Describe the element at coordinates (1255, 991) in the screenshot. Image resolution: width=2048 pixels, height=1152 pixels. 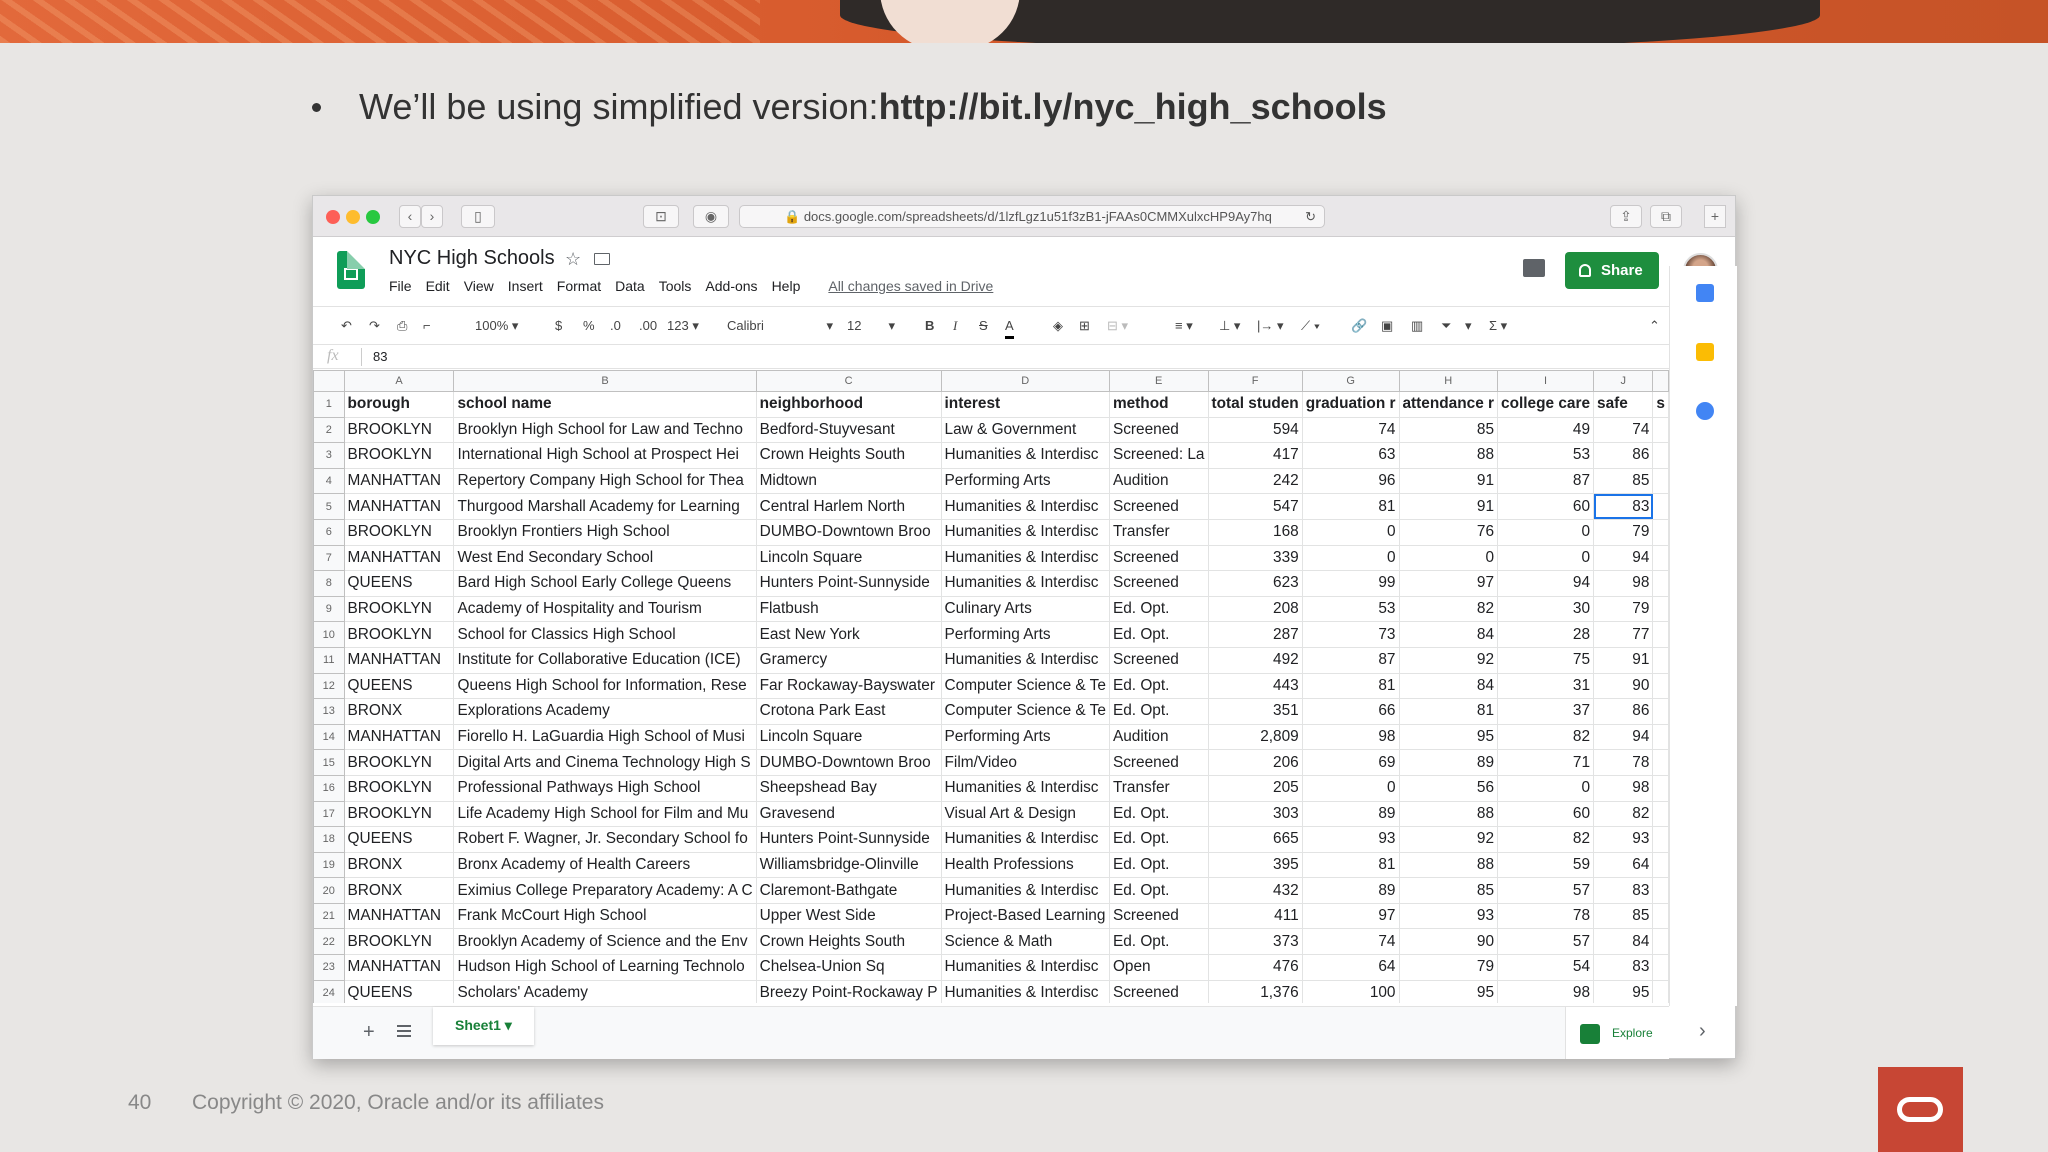
I see `cell: 1,376` at that location.